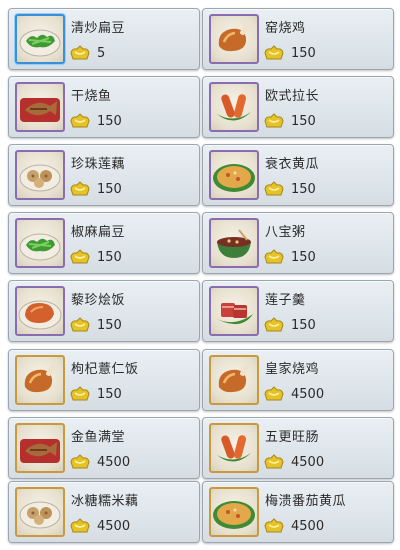  Describe the element at coordinates (234, 243) in the screenshot. I see `porridge-bowl-icon` at that location.